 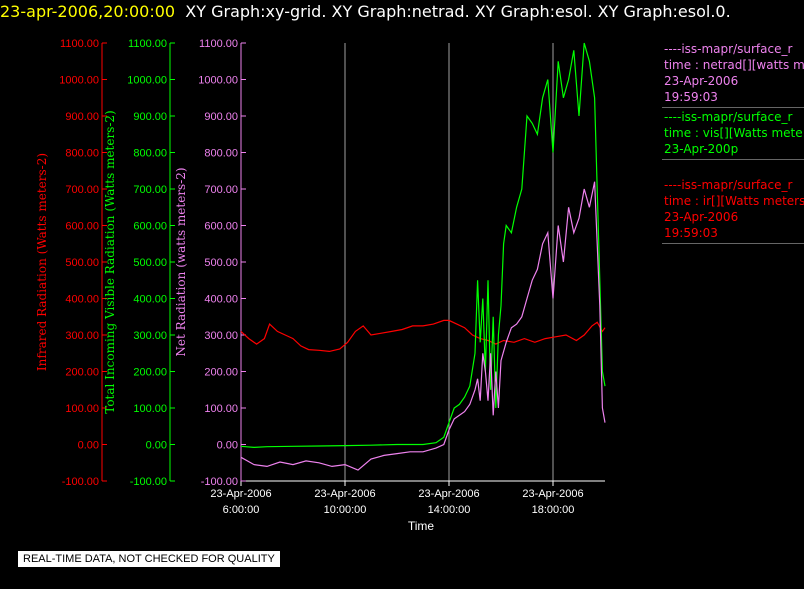 I want to click on y-tick-label-vis: 400.00, so click(x=150, y=300).